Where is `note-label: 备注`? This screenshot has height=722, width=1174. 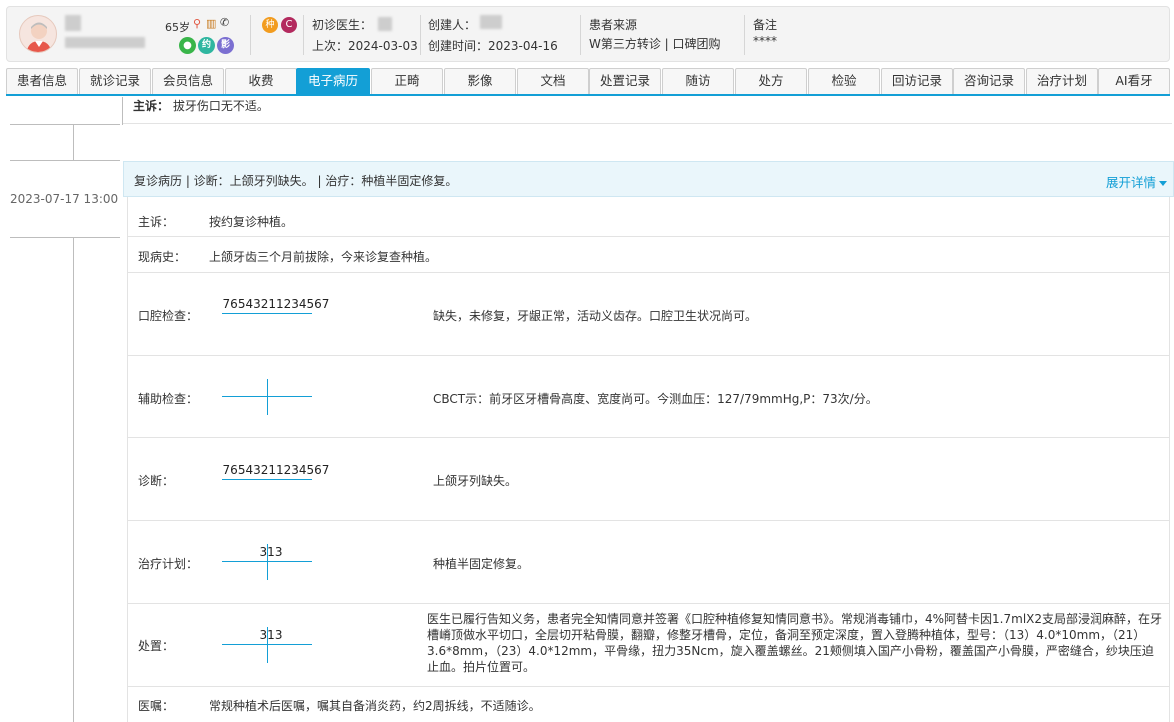 note-label: 备注 is located at coordinates (765, 25).